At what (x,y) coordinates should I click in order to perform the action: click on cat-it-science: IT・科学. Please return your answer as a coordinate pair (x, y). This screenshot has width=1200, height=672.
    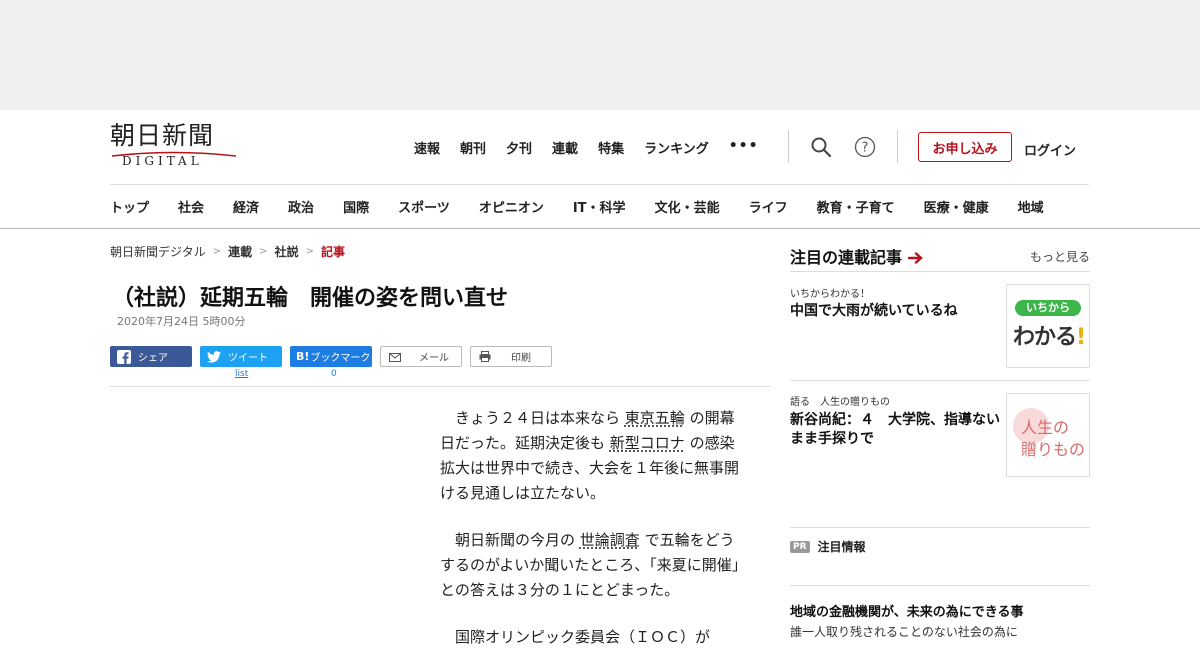
    Looking at the image, I should click on (599, 206).